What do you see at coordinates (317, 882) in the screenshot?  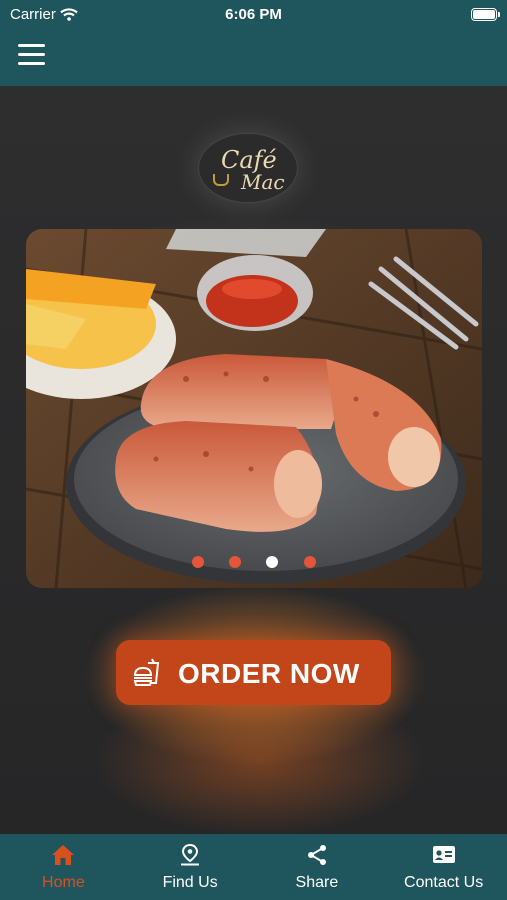 I see `tab-share-label: Share` at bounding box center [317, 882].